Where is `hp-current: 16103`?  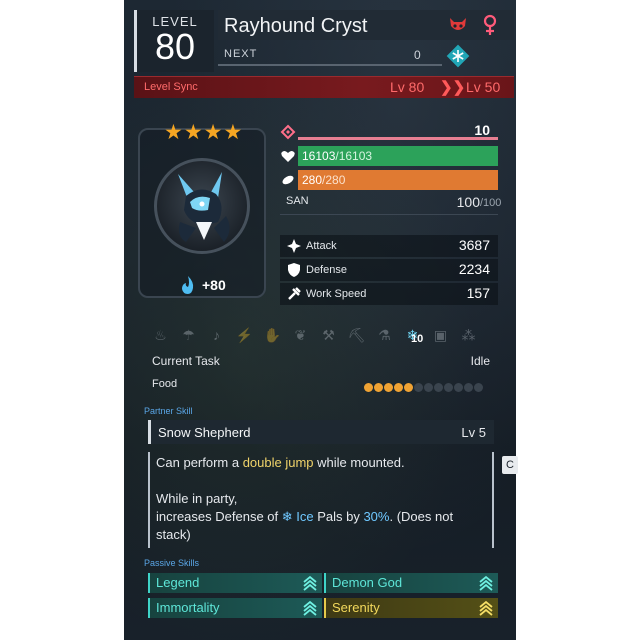 hp-current: 16103 is located at coordinates (319, 156).